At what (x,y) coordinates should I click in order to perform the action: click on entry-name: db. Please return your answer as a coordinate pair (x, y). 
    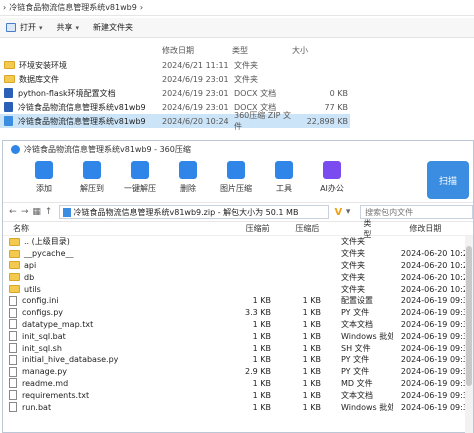
    Looking at the image, I should click on (29, 277).